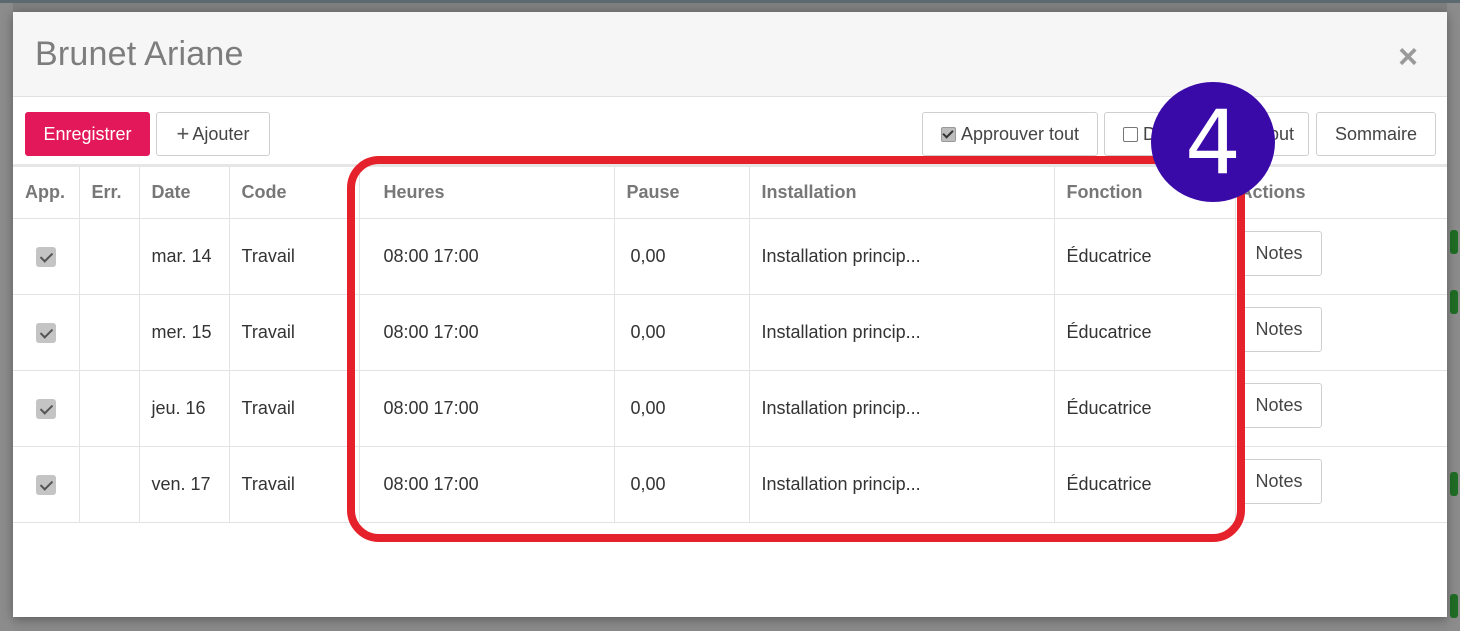 The width and height of the screenshot is (1460, 631). I want to click on save-button: Enregistrer, so click(87, 134).